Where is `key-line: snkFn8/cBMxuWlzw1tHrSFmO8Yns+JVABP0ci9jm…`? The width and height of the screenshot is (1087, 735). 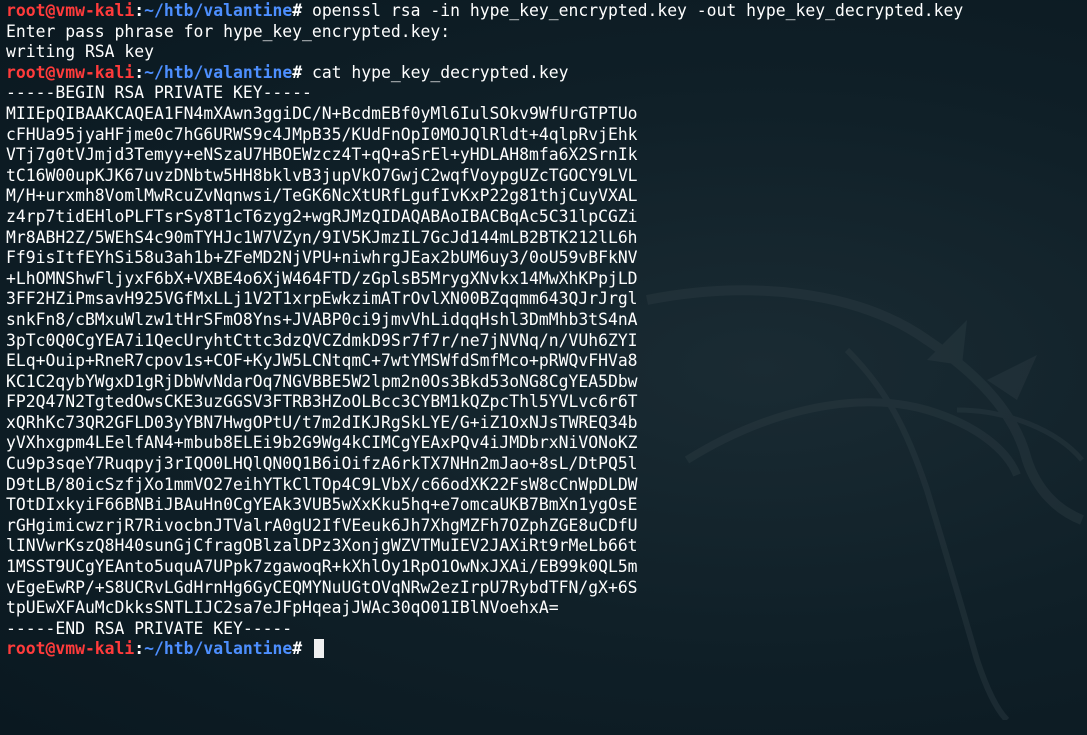
key-line: snkFn8/cBMxuWlzw1tHrSFmO8Yns+JVABP0ci9jm… is located at coordinates (322, 319).